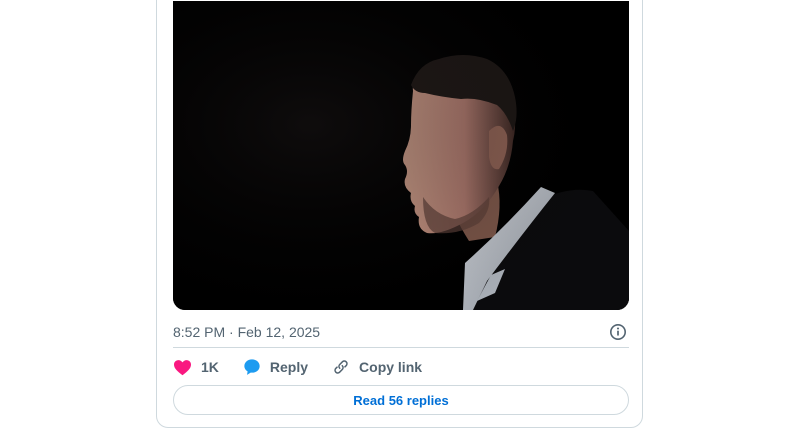 This screenshot has width=800, height=448. What do you see at coordinates (618, 332) in the screenshot?
I see `info-icon` at bounding box center [618, 332].